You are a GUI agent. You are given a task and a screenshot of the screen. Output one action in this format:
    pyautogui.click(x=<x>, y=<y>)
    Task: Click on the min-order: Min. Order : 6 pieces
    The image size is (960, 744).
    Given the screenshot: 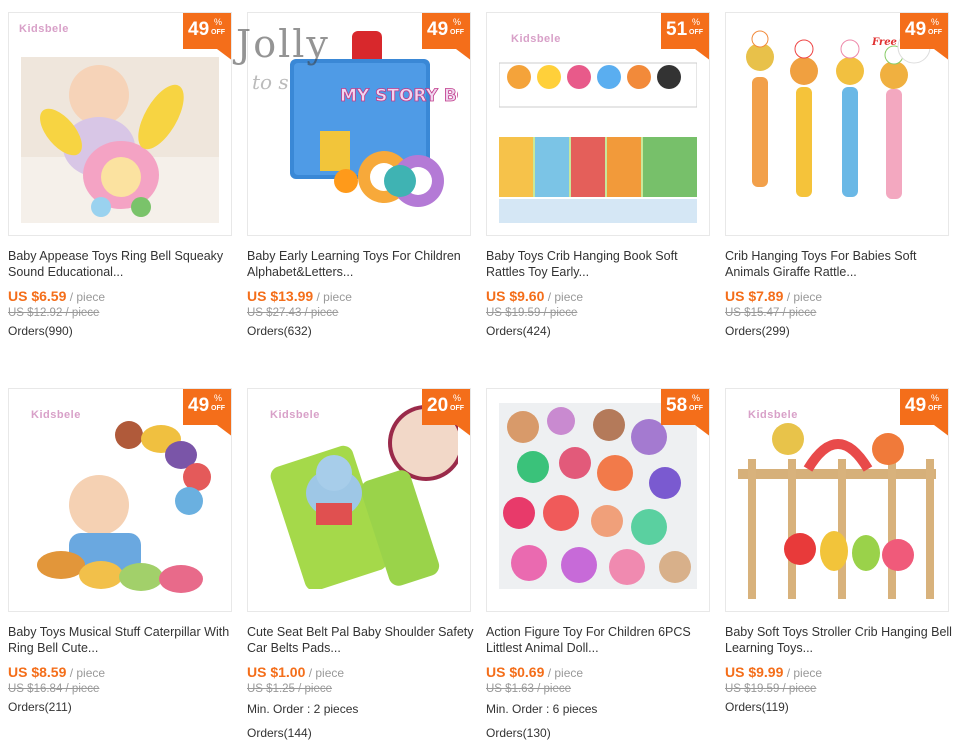 What is the action you would take?
    pyautogui.click(x=542, y=709)
    